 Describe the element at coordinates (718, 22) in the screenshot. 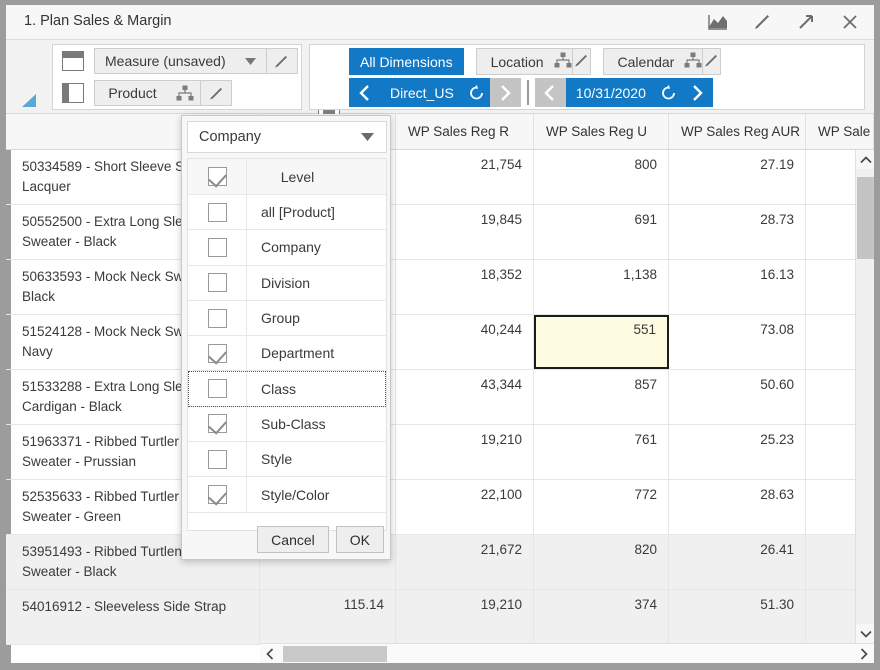

I see `chart-icon` at that location.